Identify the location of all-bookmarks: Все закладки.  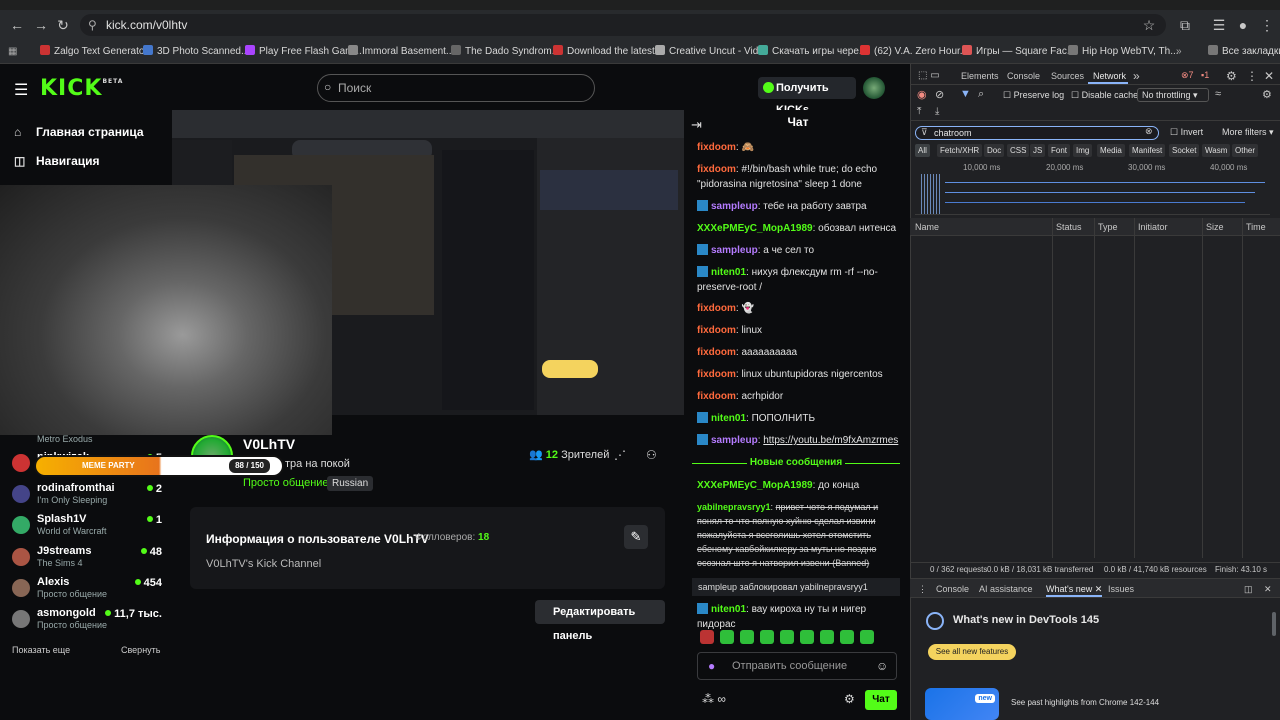
(1244, 52).